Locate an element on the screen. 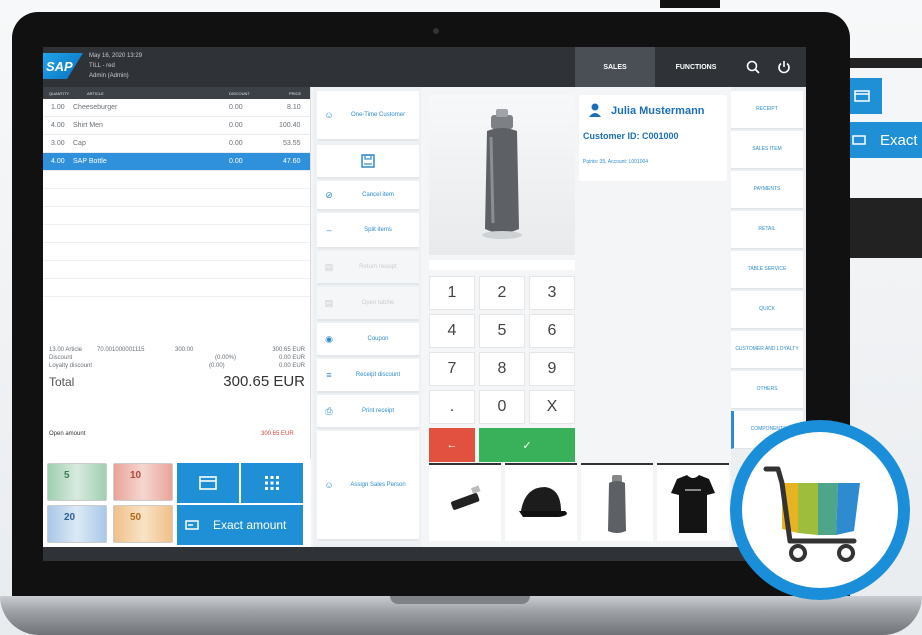  card-payment-button is located at coordinates (208, 483).